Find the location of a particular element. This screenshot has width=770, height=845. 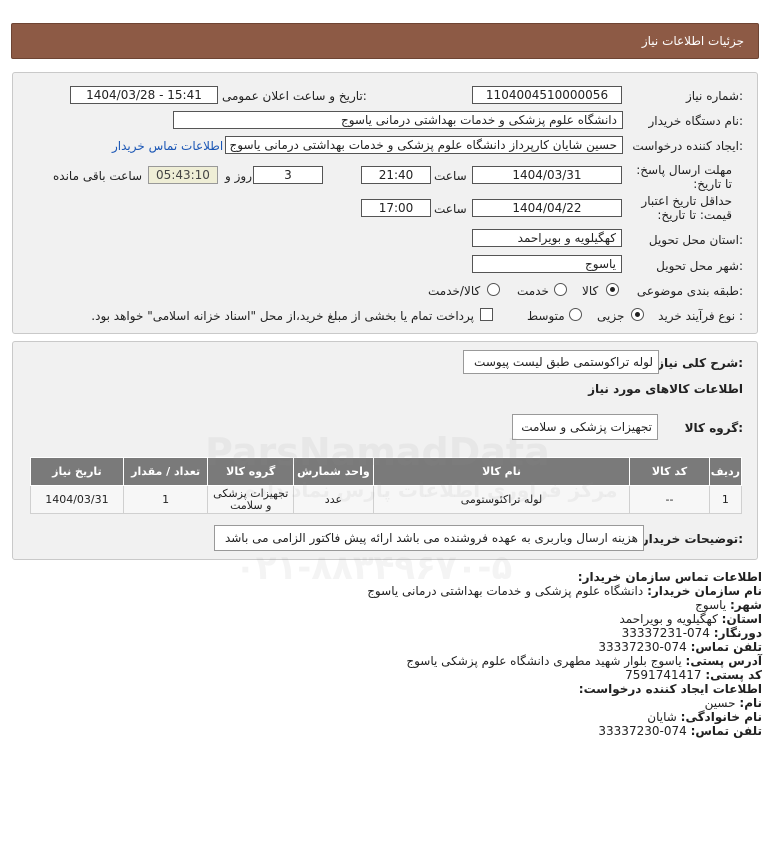

province-label: استان محل تحویل: is located at coordinates (695, 240).